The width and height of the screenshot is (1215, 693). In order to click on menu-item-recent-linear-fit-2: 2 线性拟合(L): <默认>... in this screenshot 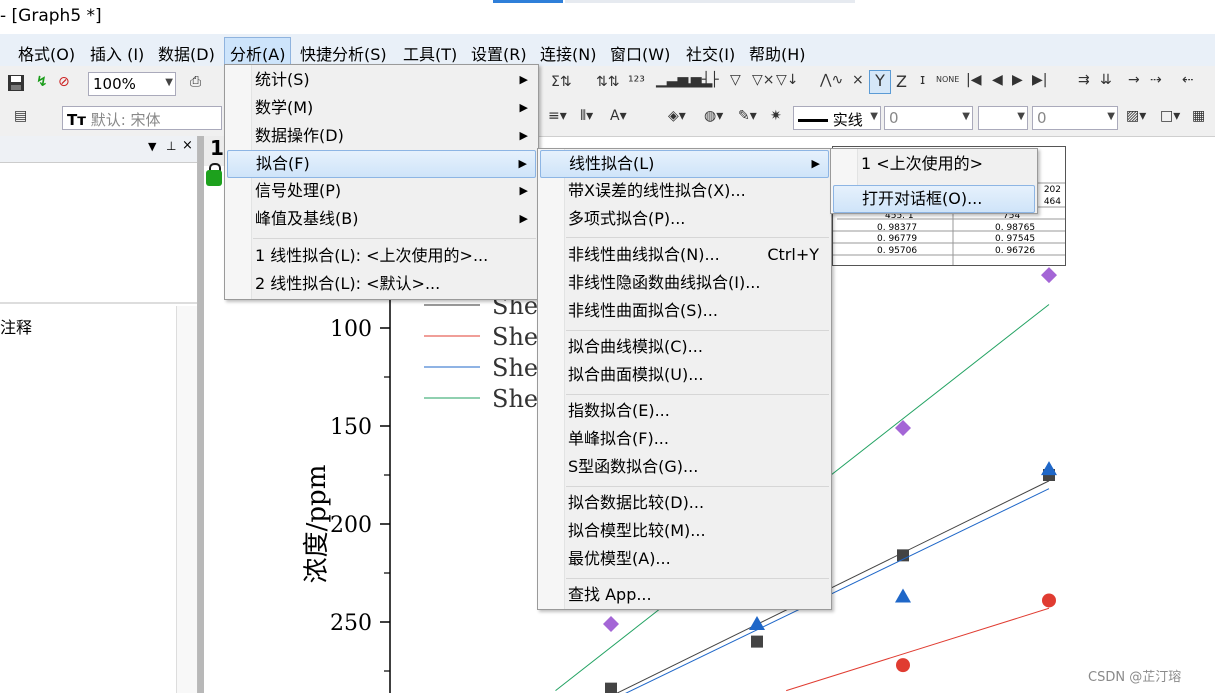, I will do `click(381, 285)`.